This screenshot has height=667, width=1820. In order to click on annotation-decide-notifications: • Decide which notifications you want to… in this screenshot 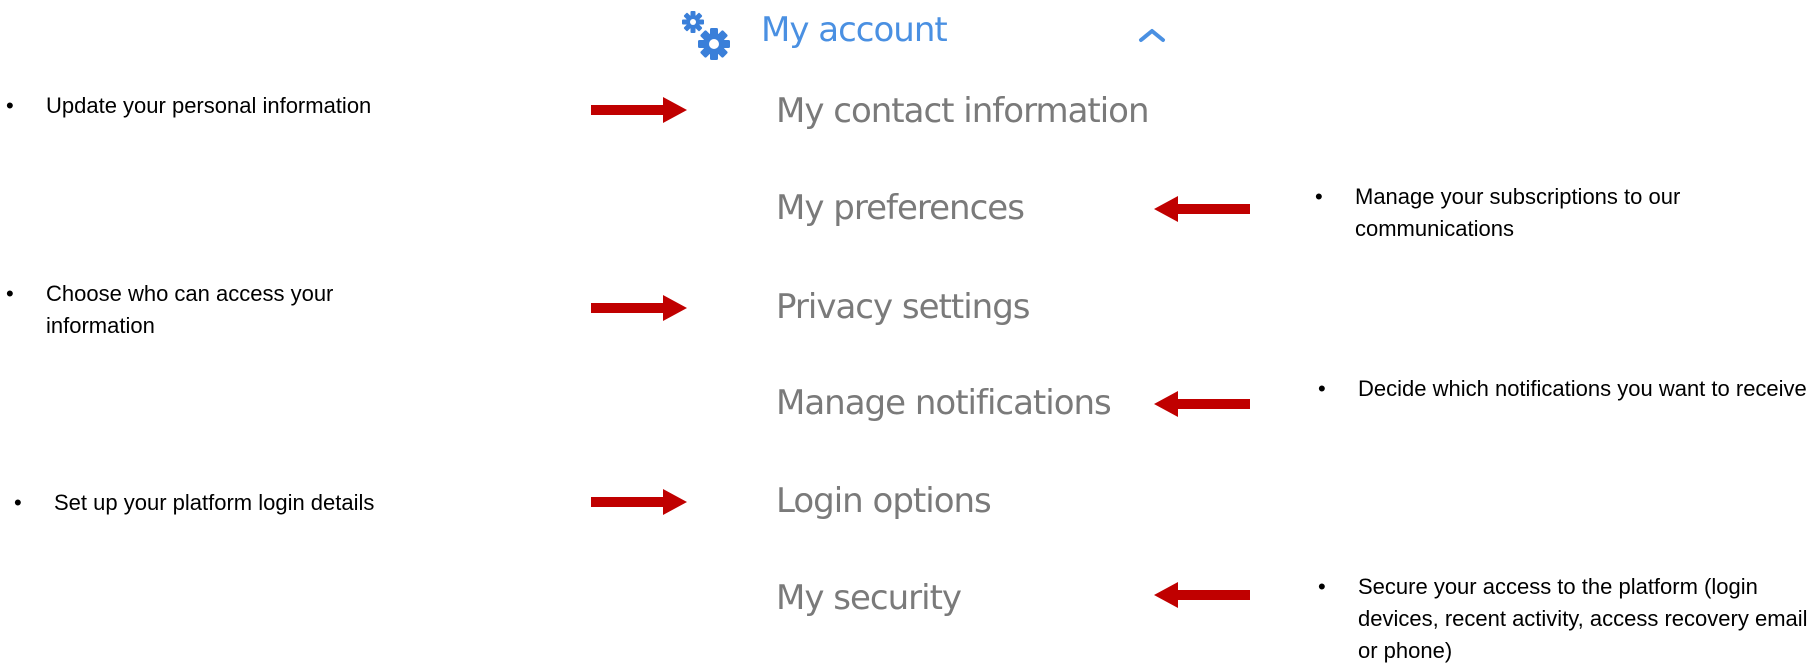, I will do `click(1563, 389)`.